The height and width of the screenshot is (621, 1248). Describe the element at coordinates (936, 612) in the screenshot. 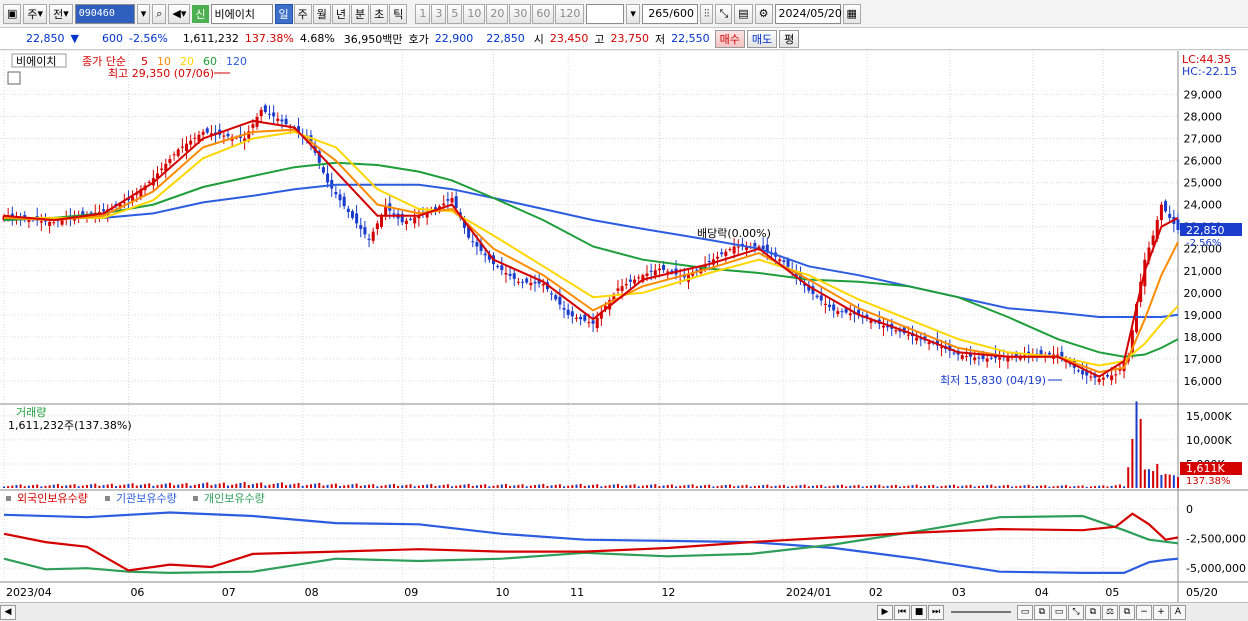

I see `forward-icon: ⏭` at that location.